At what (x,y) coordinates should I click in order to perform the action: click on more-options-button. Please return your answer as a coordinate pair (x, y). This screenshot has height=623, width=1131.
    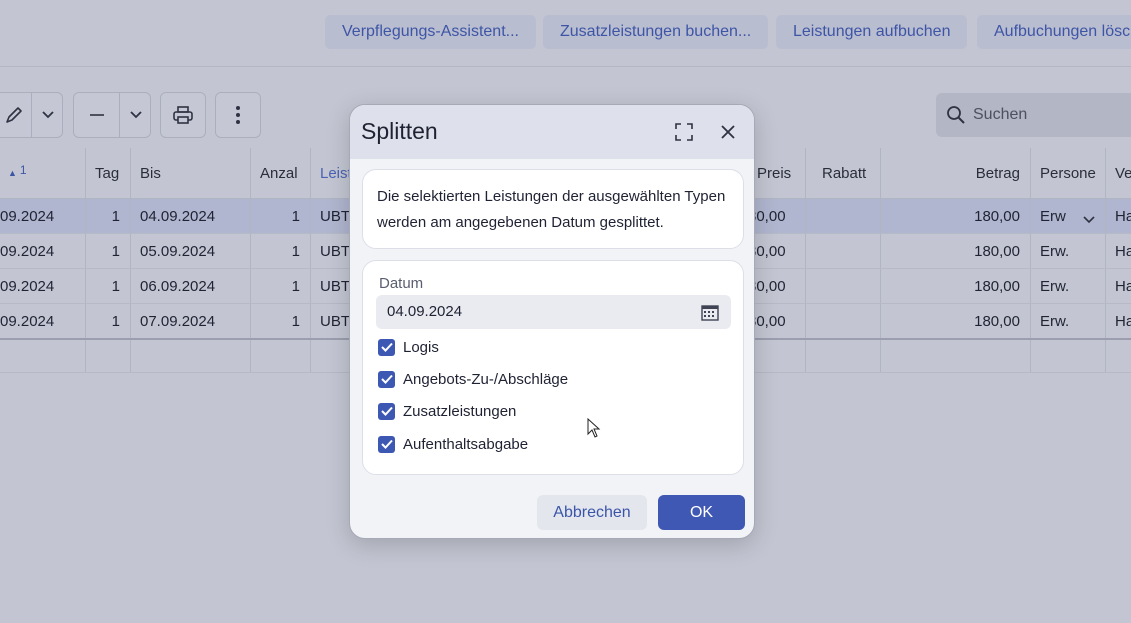
    Looking at the image, I should click on (238, 115).